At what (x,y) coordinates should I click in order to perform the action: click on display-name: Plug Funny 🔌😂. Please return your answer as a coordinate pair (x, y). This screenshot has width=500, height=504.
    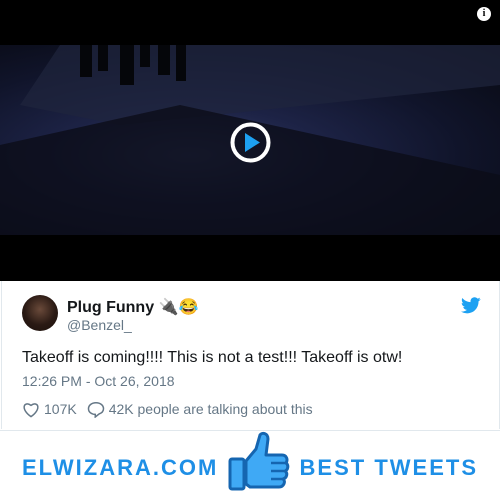
    Looking at the image, I should click on (132, 307).